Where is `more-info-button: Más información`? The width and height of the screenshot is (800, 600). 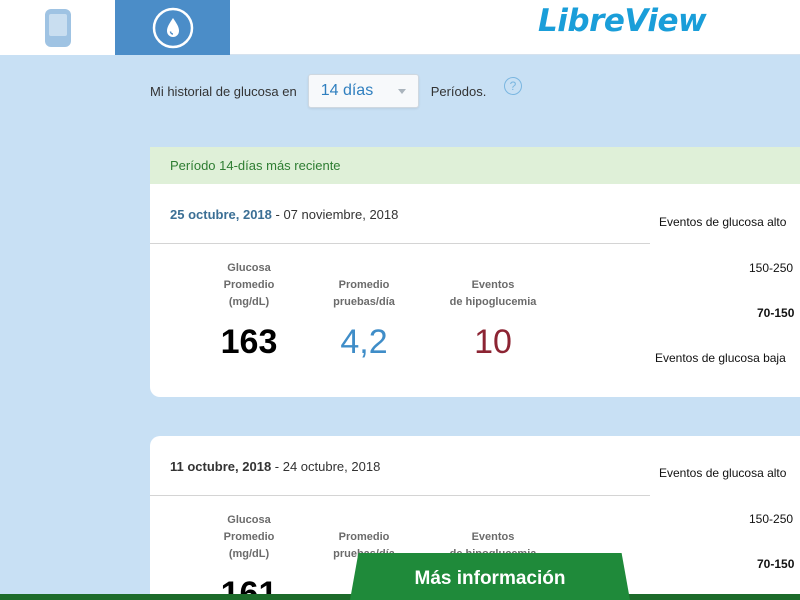 more-info-button: Más información is located at coordinates (490, 576).